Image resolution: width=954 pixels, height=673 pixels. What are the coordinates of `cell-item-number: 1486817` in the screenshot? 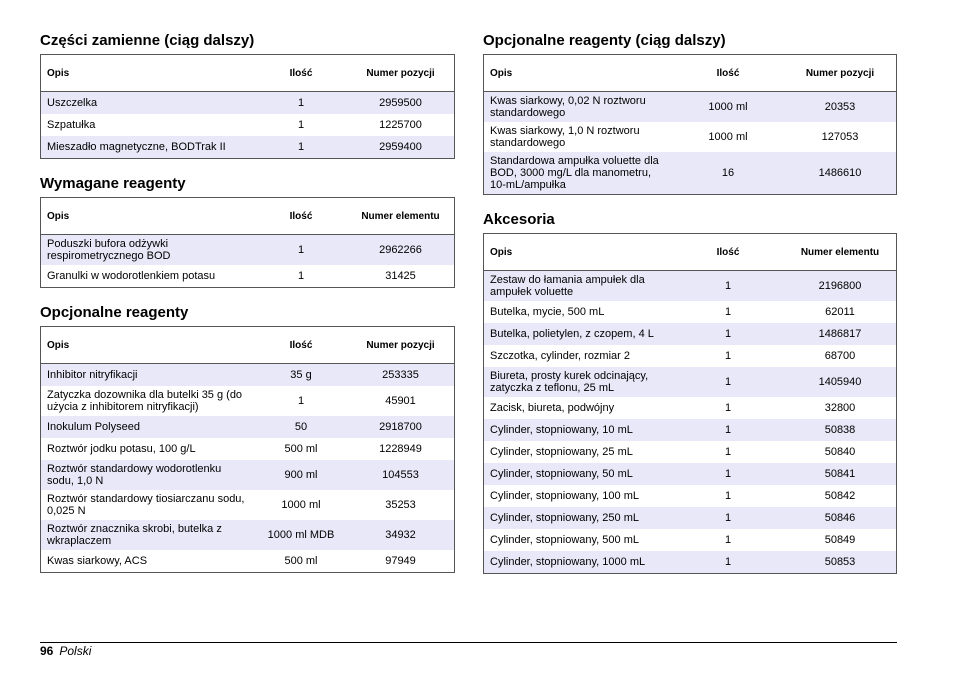 It's located at (840, 334).